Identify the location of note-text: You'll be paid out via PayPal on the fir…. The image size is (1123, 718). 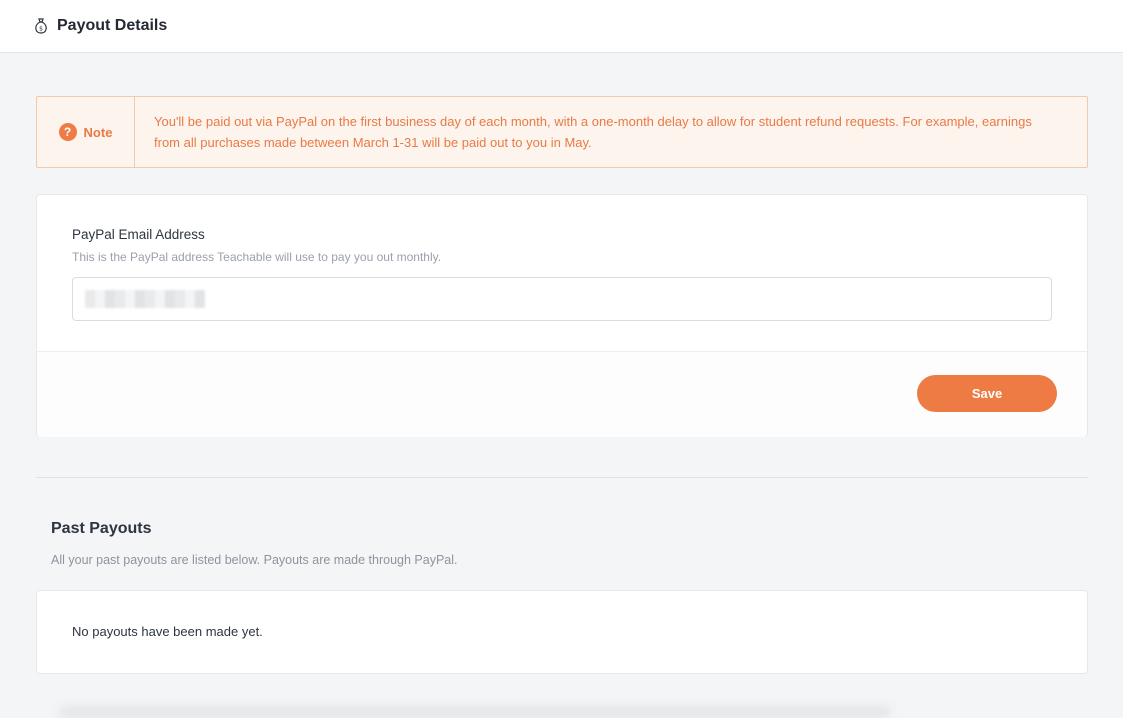
(593, 132).